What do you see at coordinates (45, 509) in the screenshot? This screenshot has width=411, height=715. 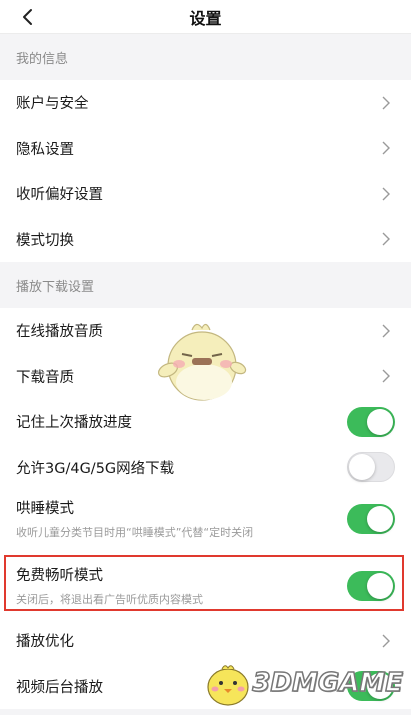 I see `setting-label: 哄睡模式` at bounding box center [45, 509].